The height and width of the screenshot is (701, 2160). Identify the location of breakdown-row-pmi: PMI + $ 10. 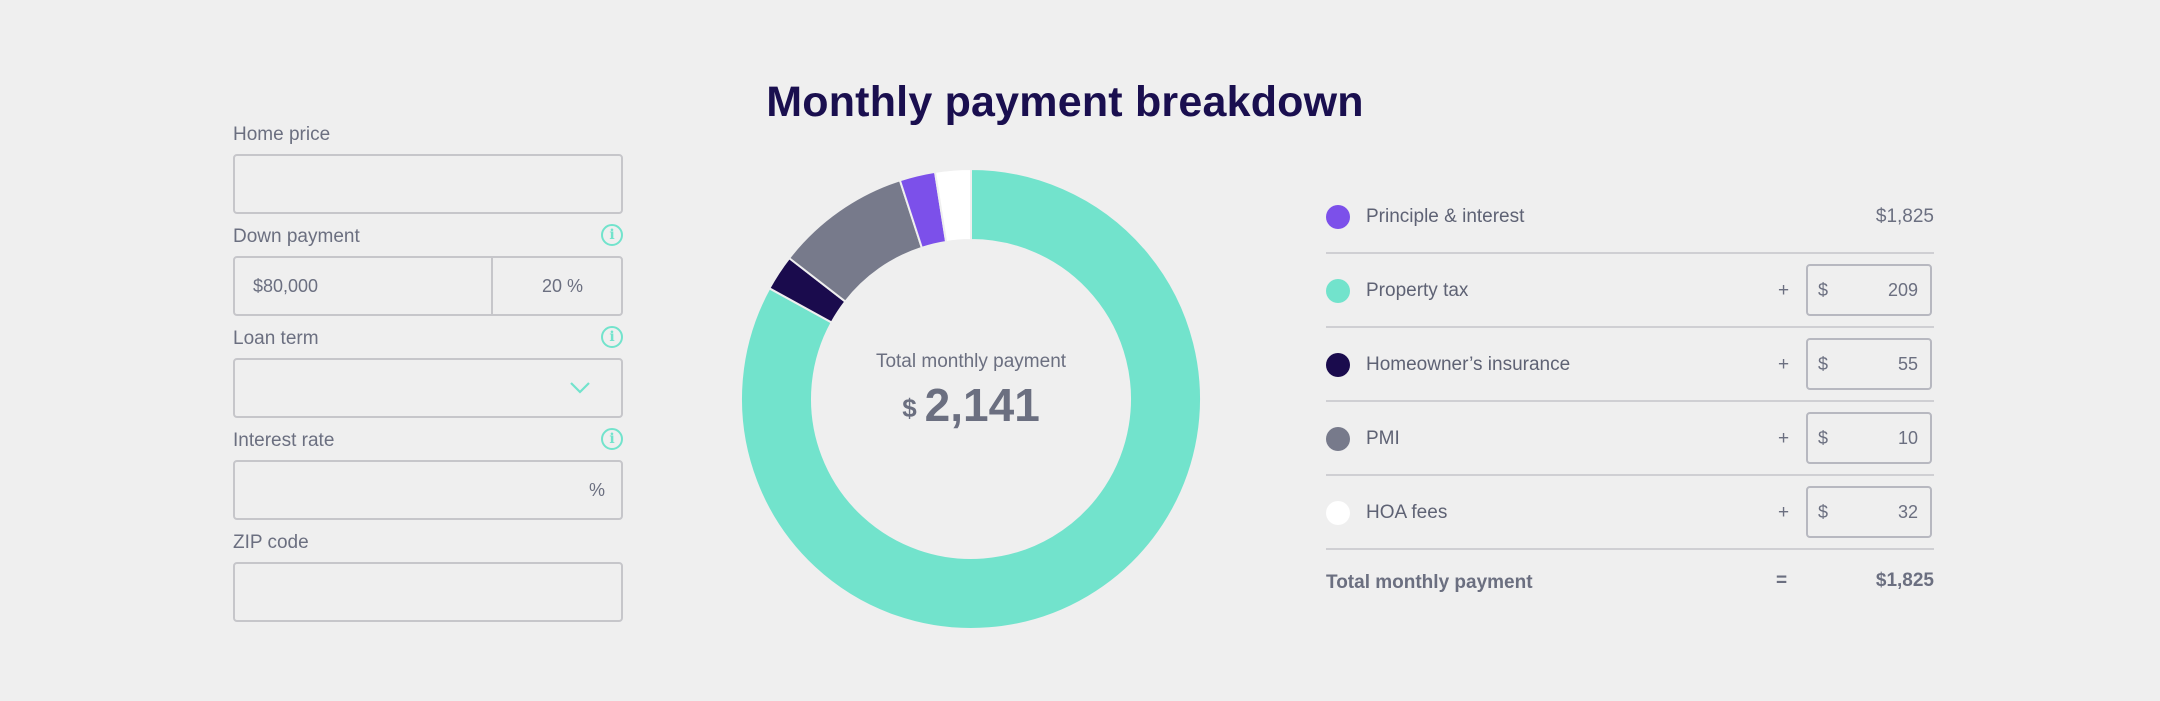
(1630, 439).